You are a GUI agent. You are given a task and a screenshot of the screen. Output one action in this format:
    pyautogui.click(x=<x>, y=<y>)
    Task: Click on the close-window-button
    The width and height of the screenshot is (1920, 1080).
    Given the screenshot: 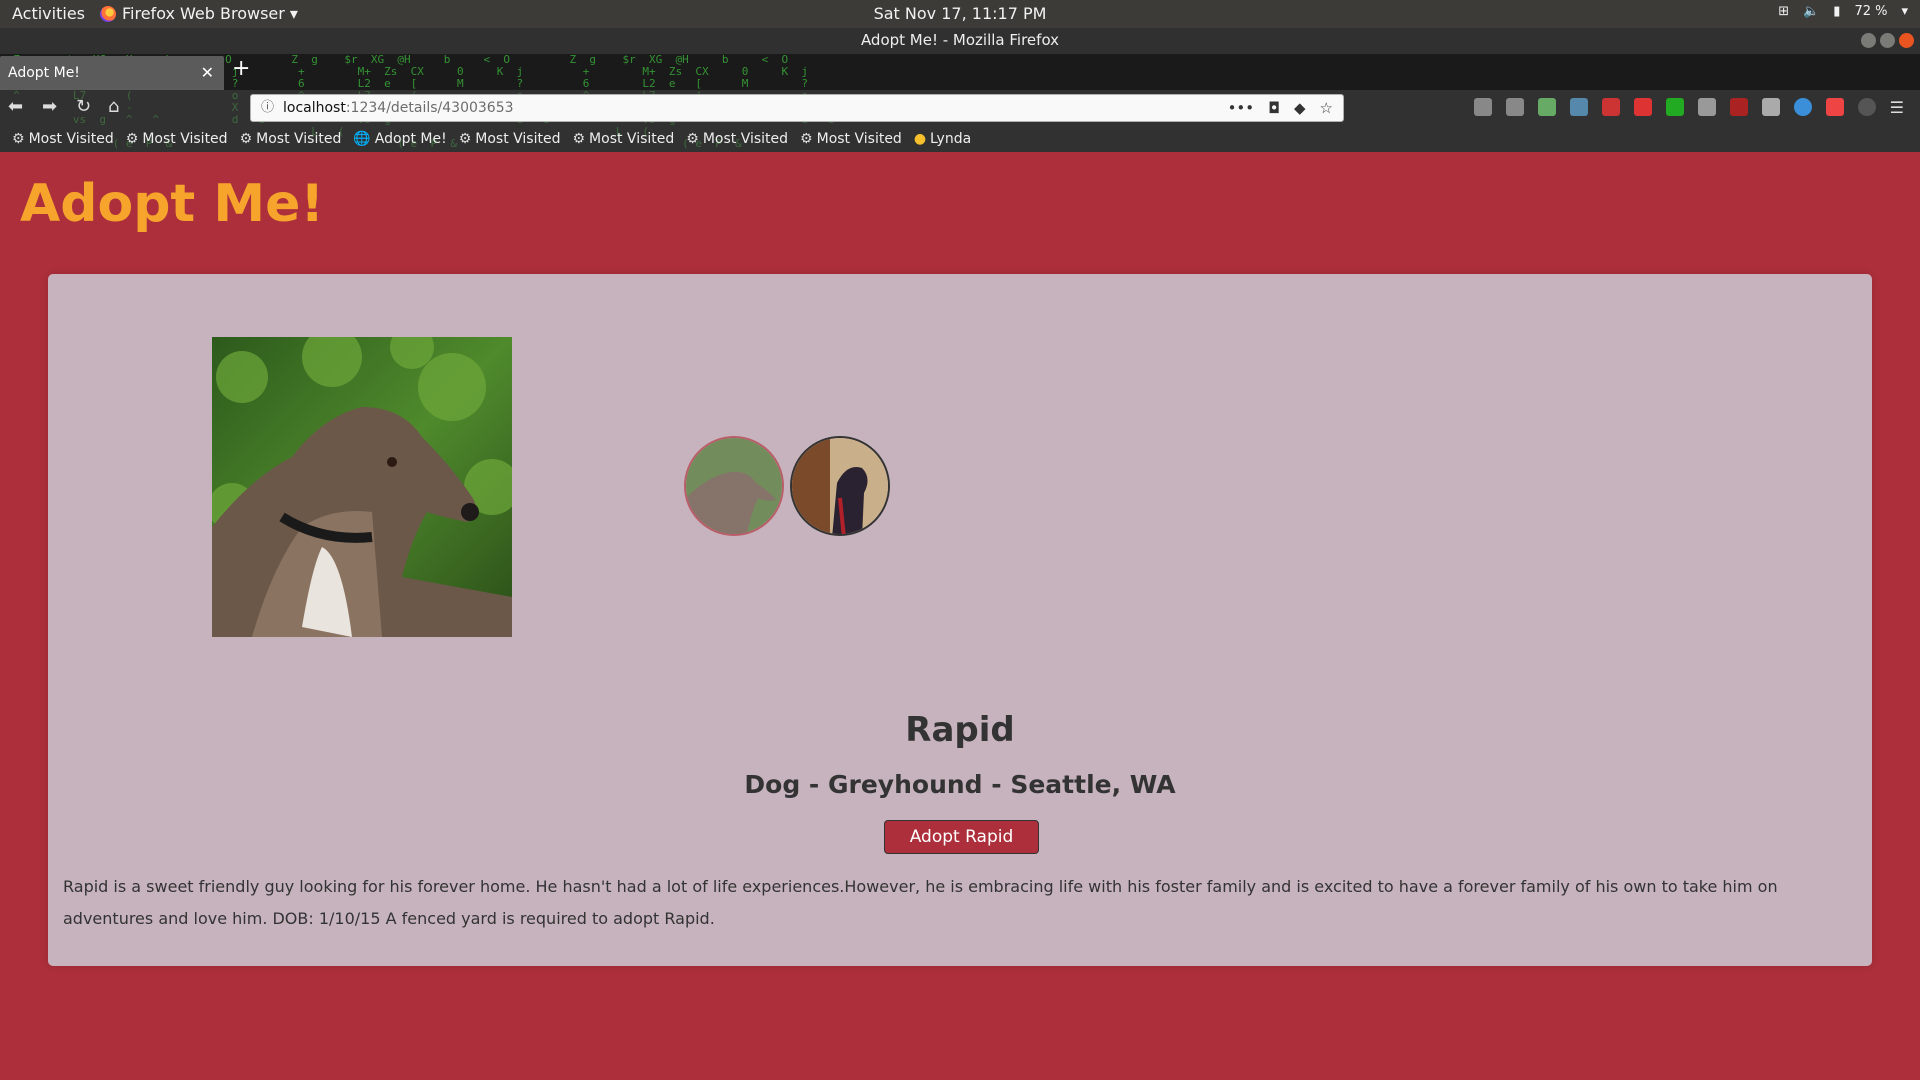 What is the action you would take?
    pyautogui.click(x=1906, y=40)
    